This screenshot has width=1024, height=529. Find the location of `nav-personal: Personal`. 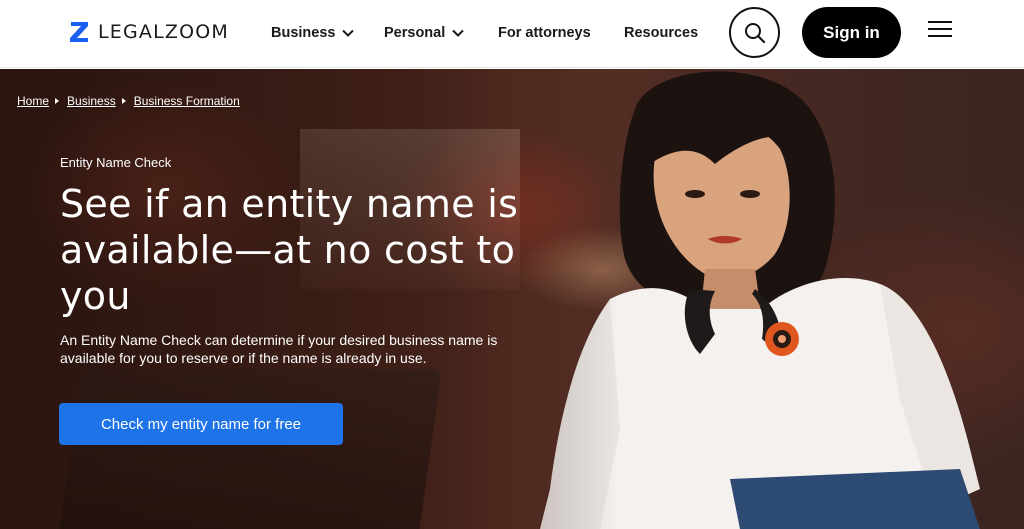

nav-personal: Personal is located at coordinates (424, 33).